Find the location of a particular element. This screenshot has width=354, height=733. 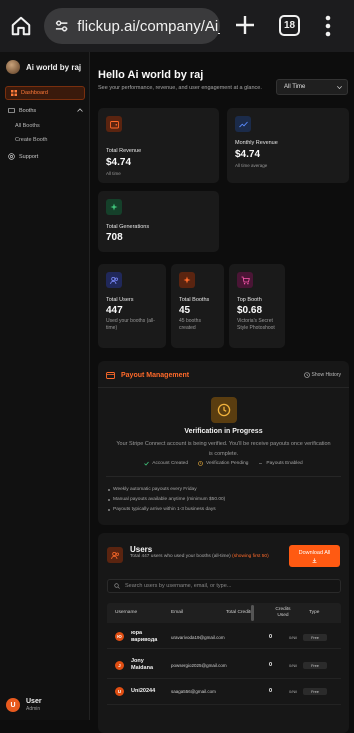

stat-card-monthly-revenue: Monthly Revenue $4.74 All time average is located at coordinates (288, 145).